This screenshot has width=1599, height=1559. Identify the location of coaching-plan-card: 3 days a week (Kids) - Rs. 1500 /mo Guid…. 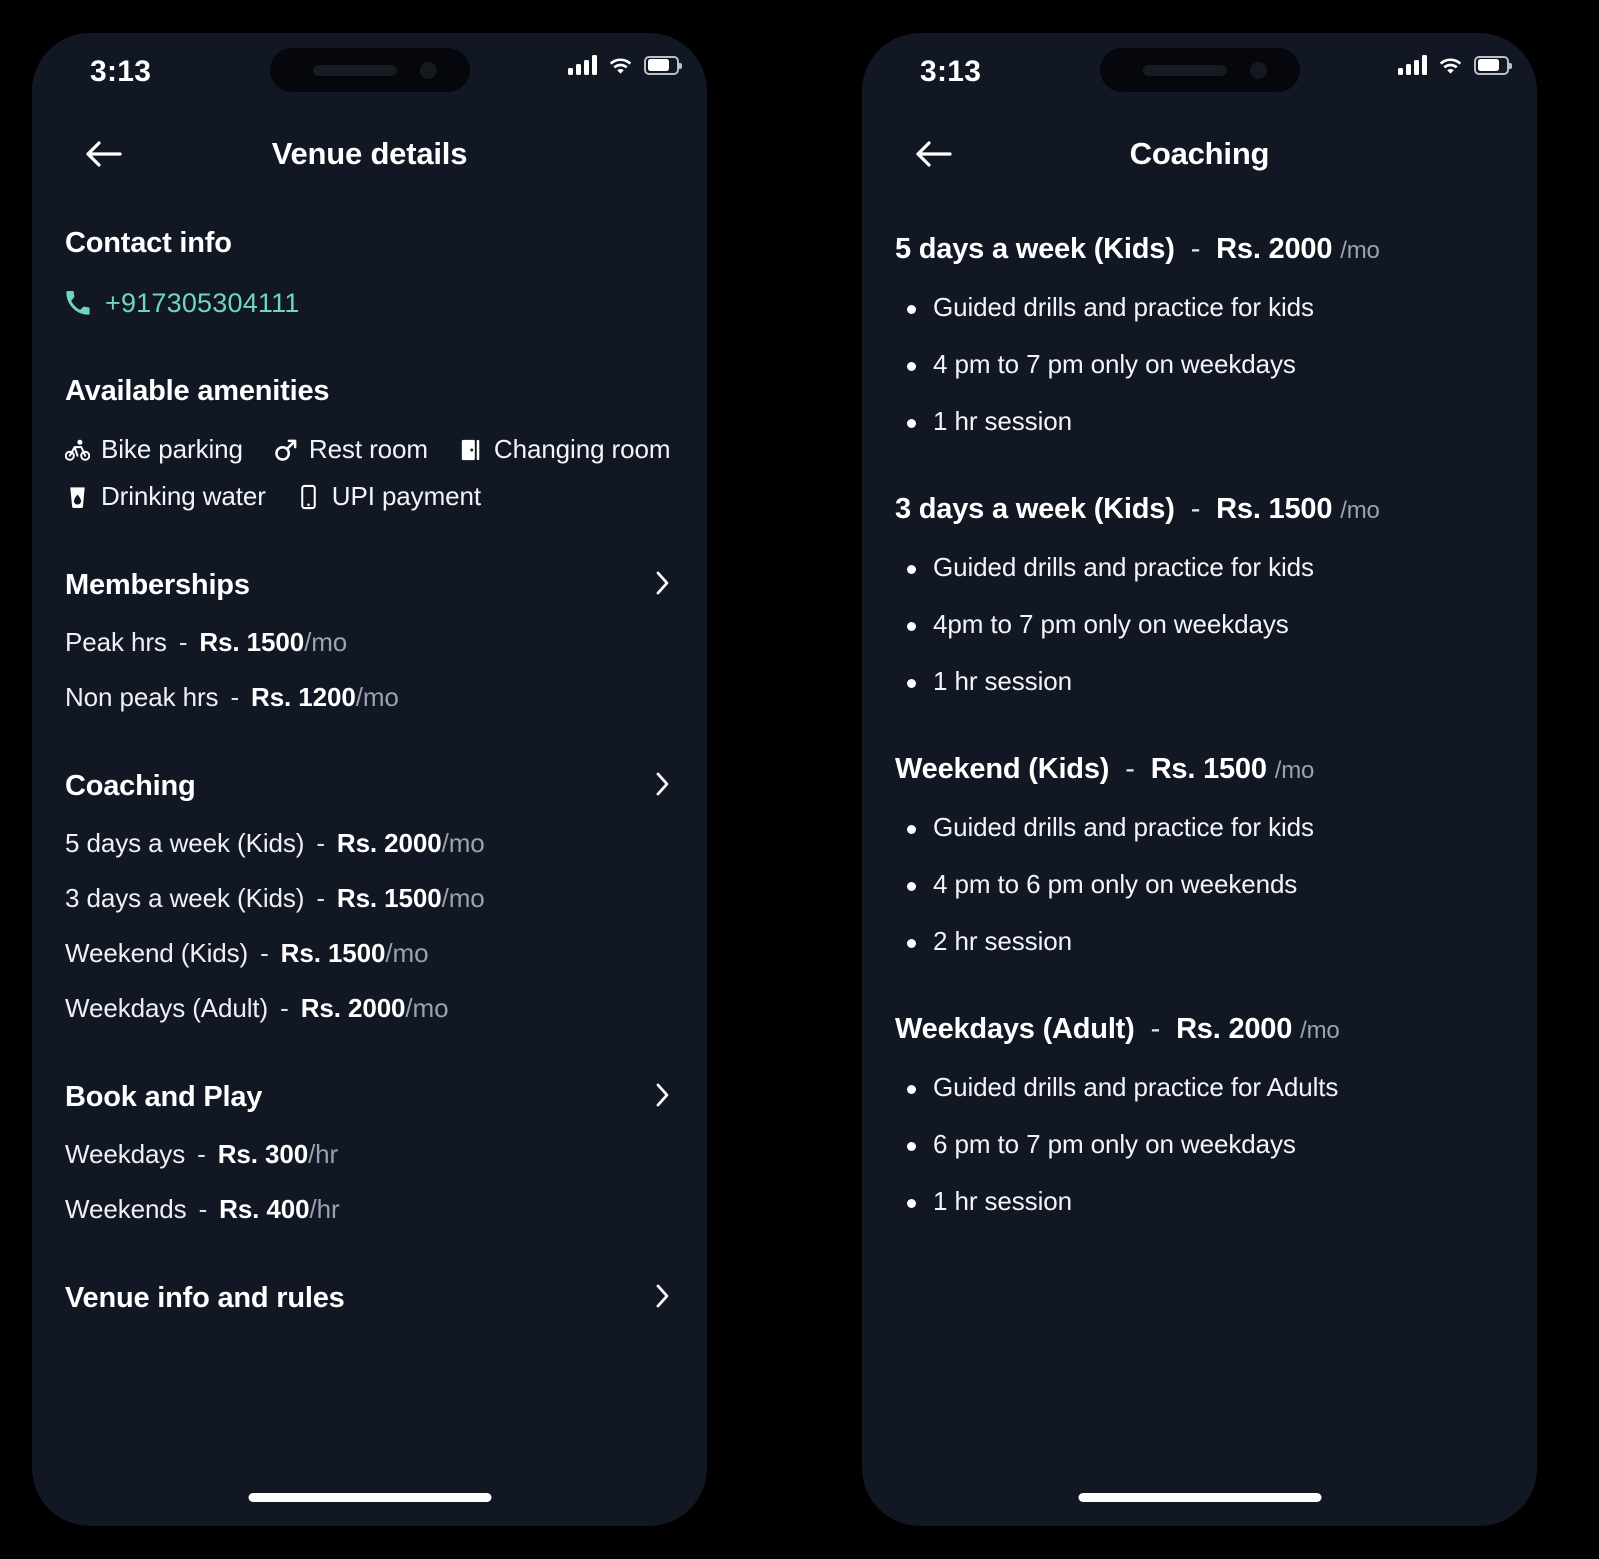
(1199, 595).